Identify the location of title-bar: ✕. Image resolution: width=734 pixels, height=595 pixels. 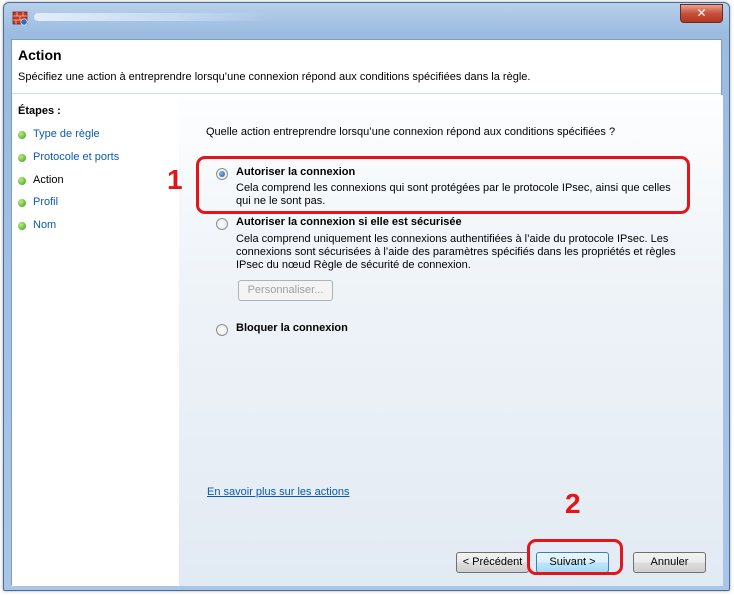
(366, 21).